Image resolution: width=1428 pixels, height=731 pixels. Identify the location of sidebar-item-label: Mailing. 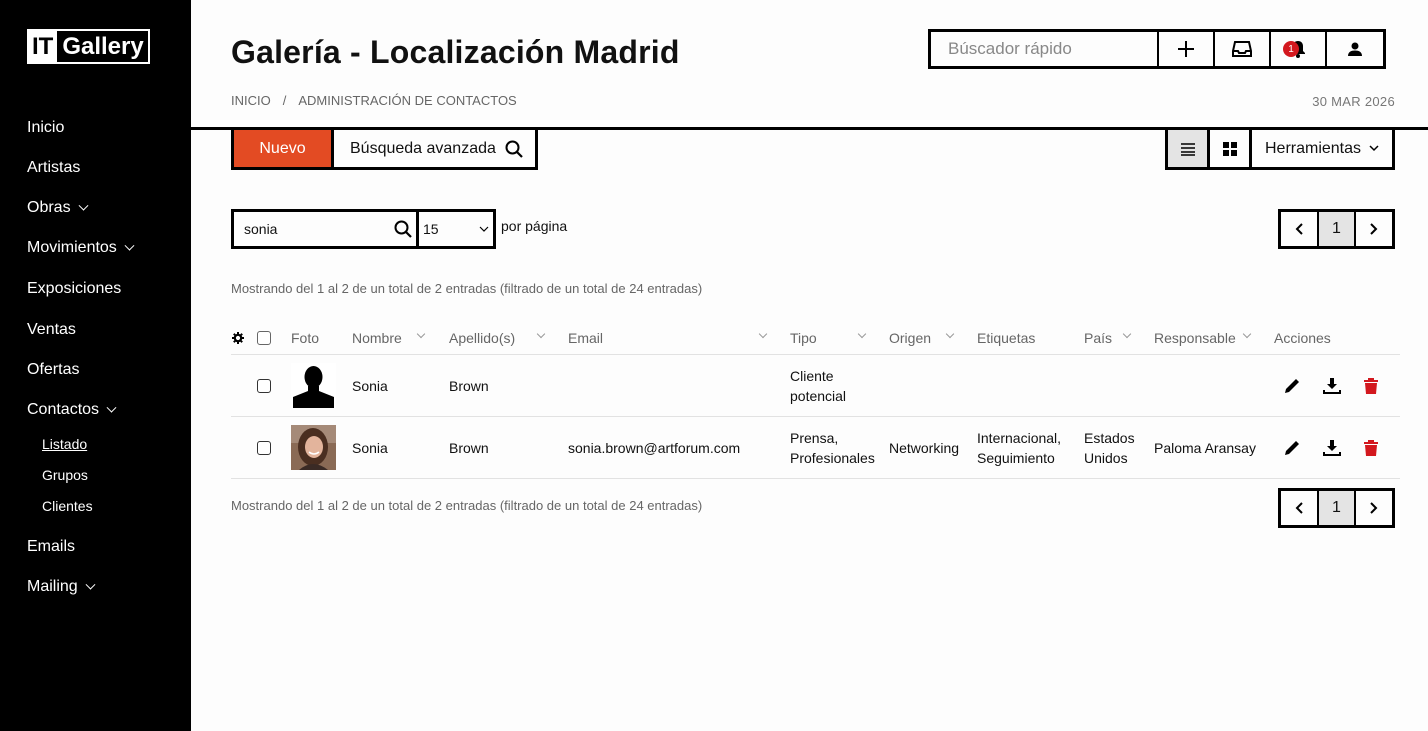
(52, 586).